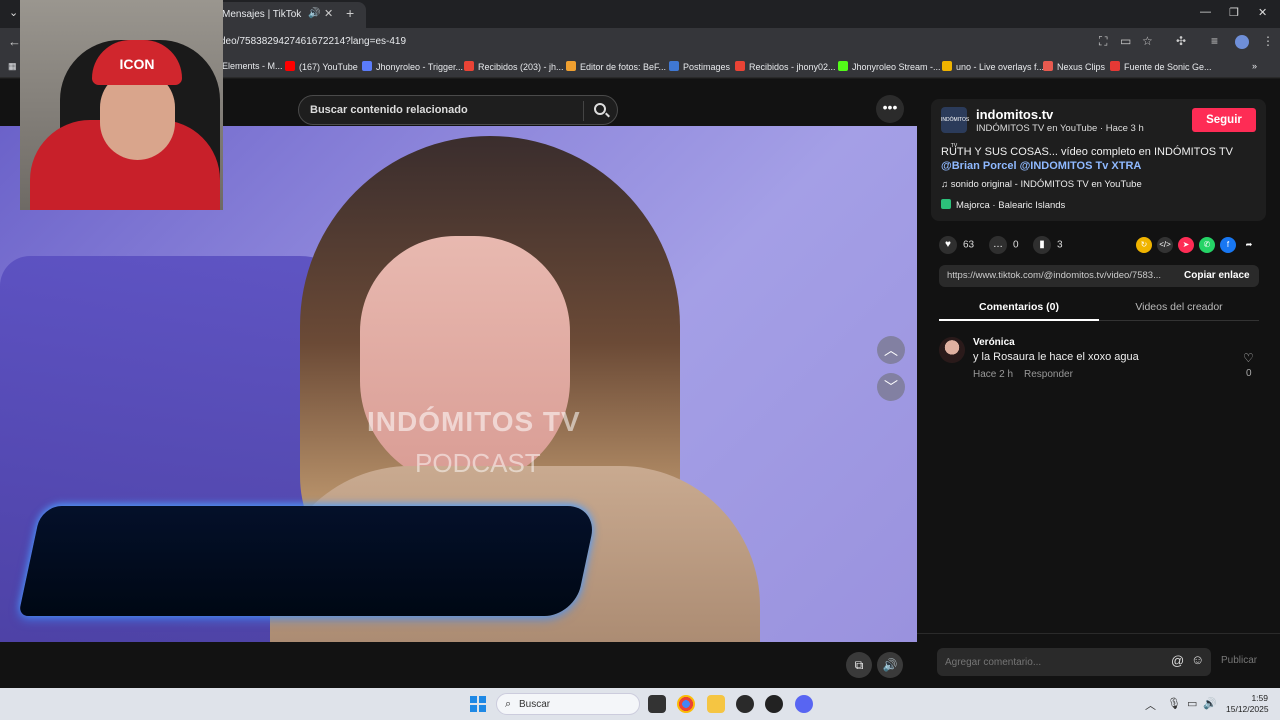 The width and height of the screenshot is (1280, 720). What do you see at coordinates (1217, 275) in the screenshot?
I see `copy-link-button: Copiar enlace` at bounding box center [1217, 275].